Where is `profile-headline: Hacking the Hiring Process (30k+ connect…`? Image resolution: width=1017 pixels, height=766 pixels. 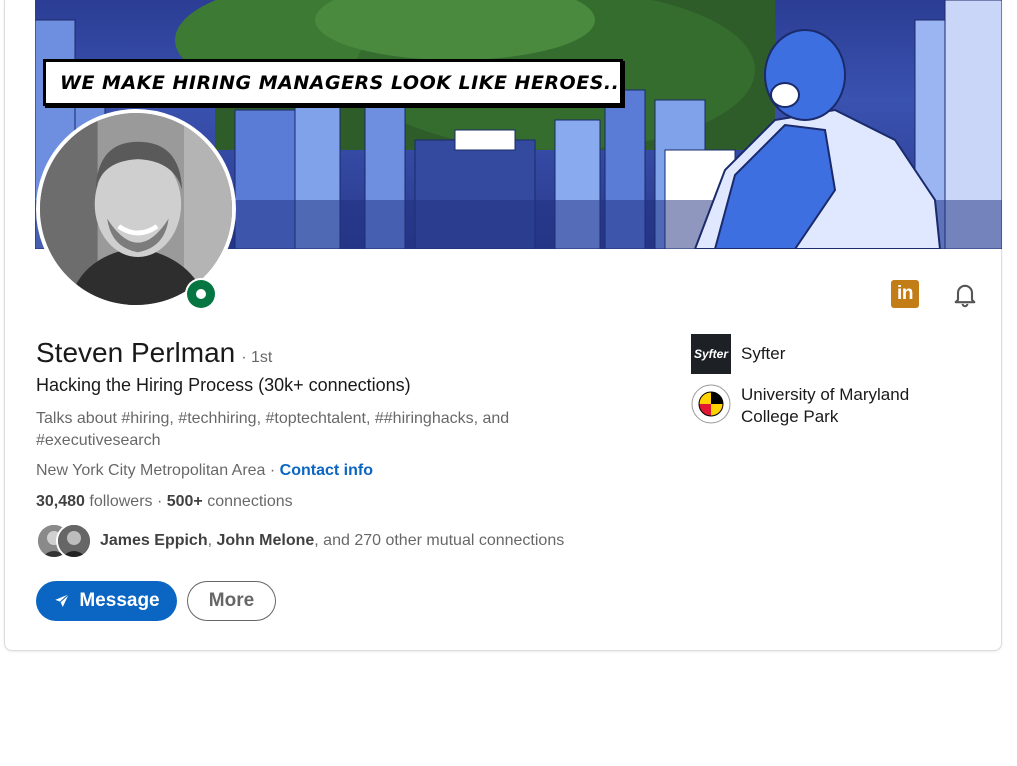
profile-headline: Hacking the Hiring Process (30k+ connect… is located at coordinates (223, 385).